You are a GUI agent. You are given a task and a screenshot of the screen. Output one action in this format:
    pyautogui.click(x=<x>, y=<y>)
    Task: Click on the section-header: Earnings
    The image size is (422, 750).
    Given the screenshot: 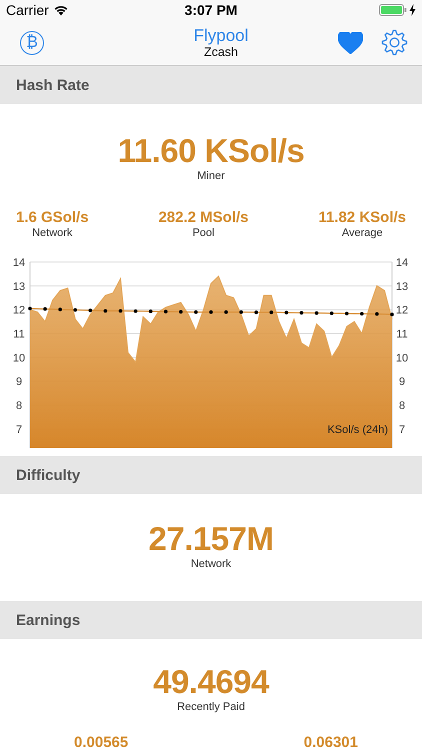 What is the action you would take?
    pyautogui.click(x=211, y=620)
    